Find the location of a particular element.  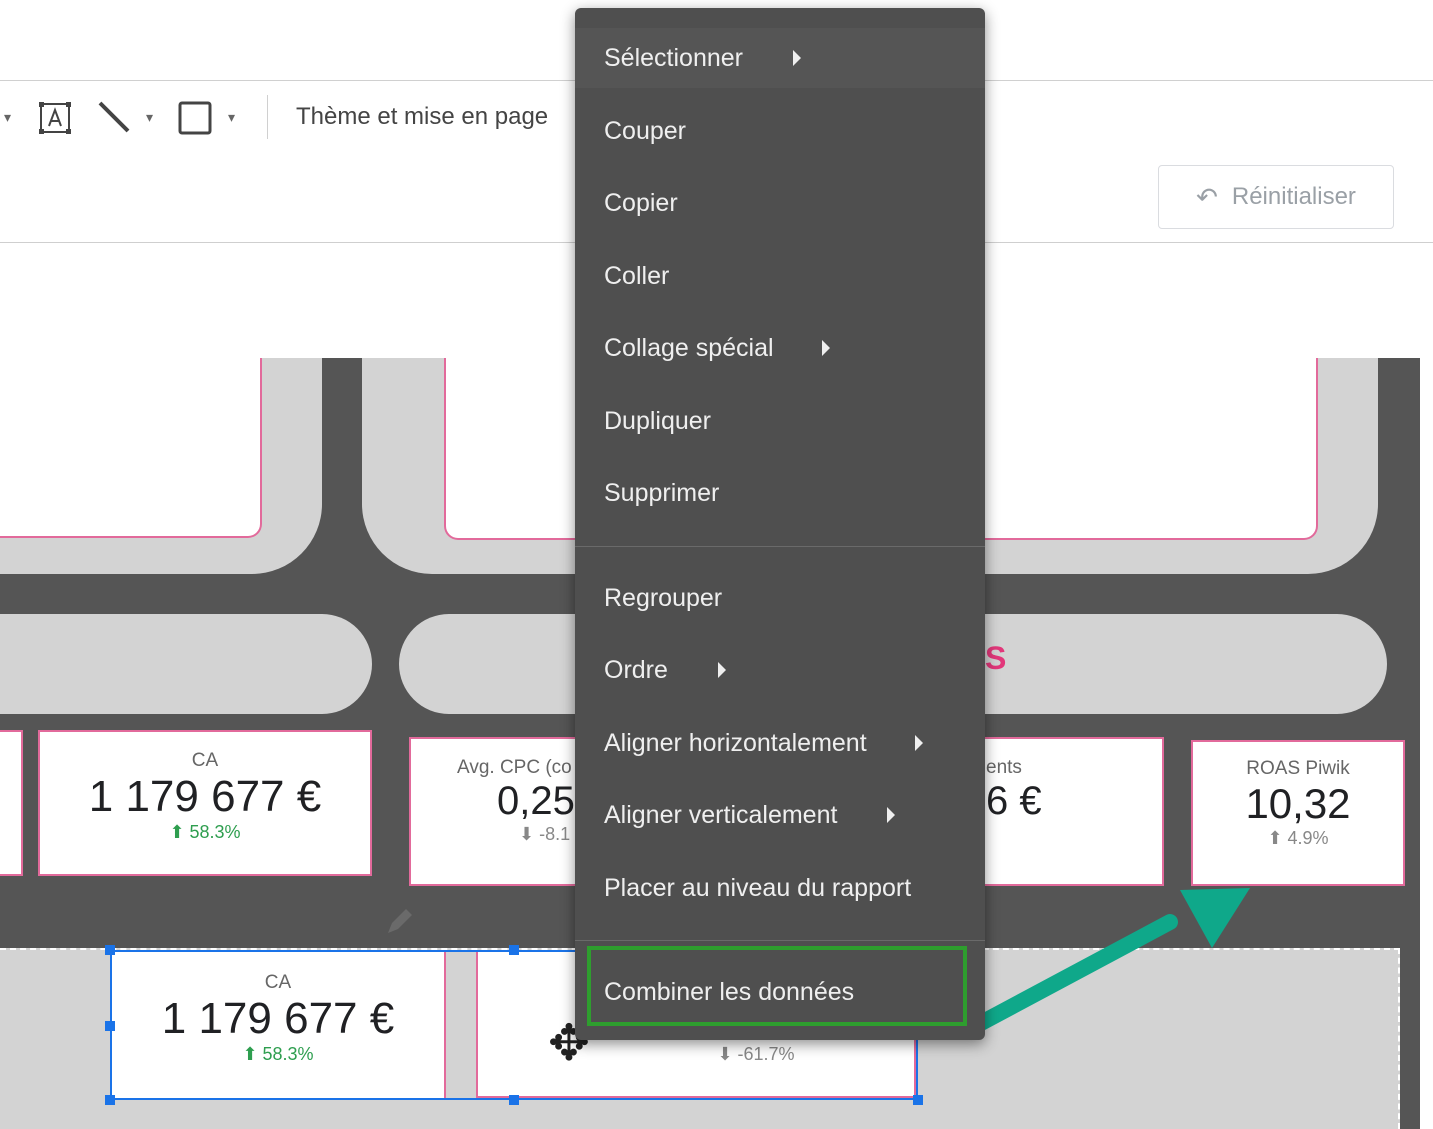

menu-item-label: Aligner horizontalement is located at coordinates (735, 742).